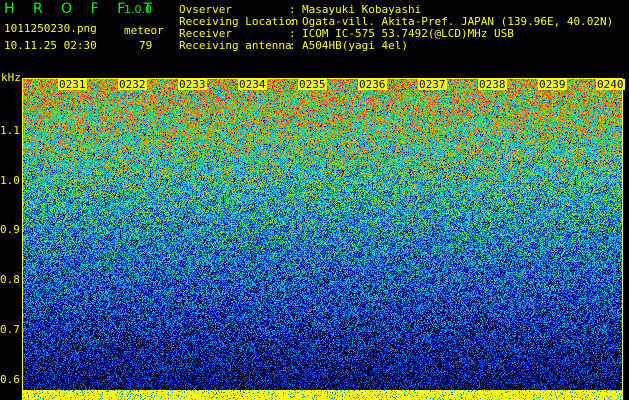 The image size is (629, 400). What do you see at coordinates (144, 30) in the screenshot?
I see `meteor-label: meteor` at bounding box center [144, 30].